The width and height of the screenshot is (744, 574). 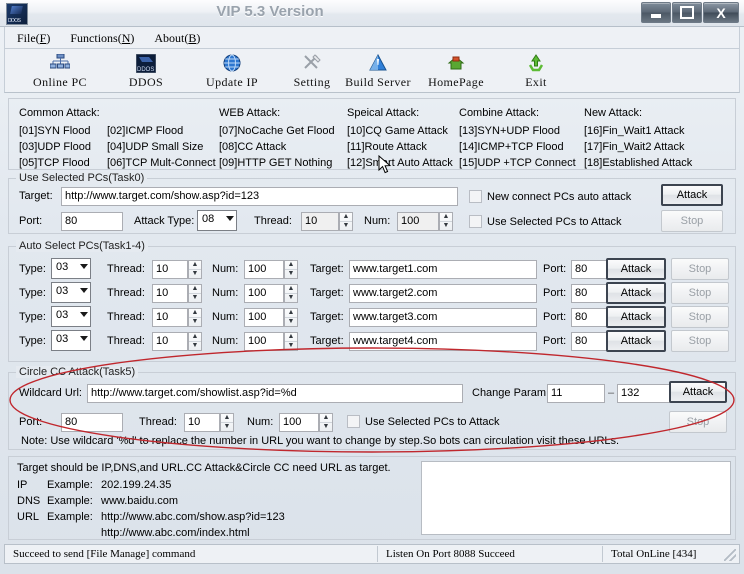 I want to click on resize-grip, so click(x=730, y=555).